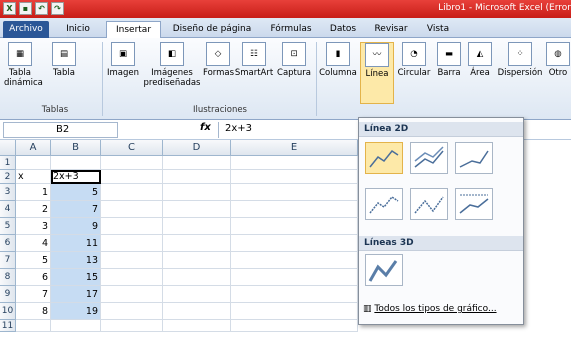 The height and width of the screenshot is (360, 571). I want to click on cell-a: 5, so click(33, 260).